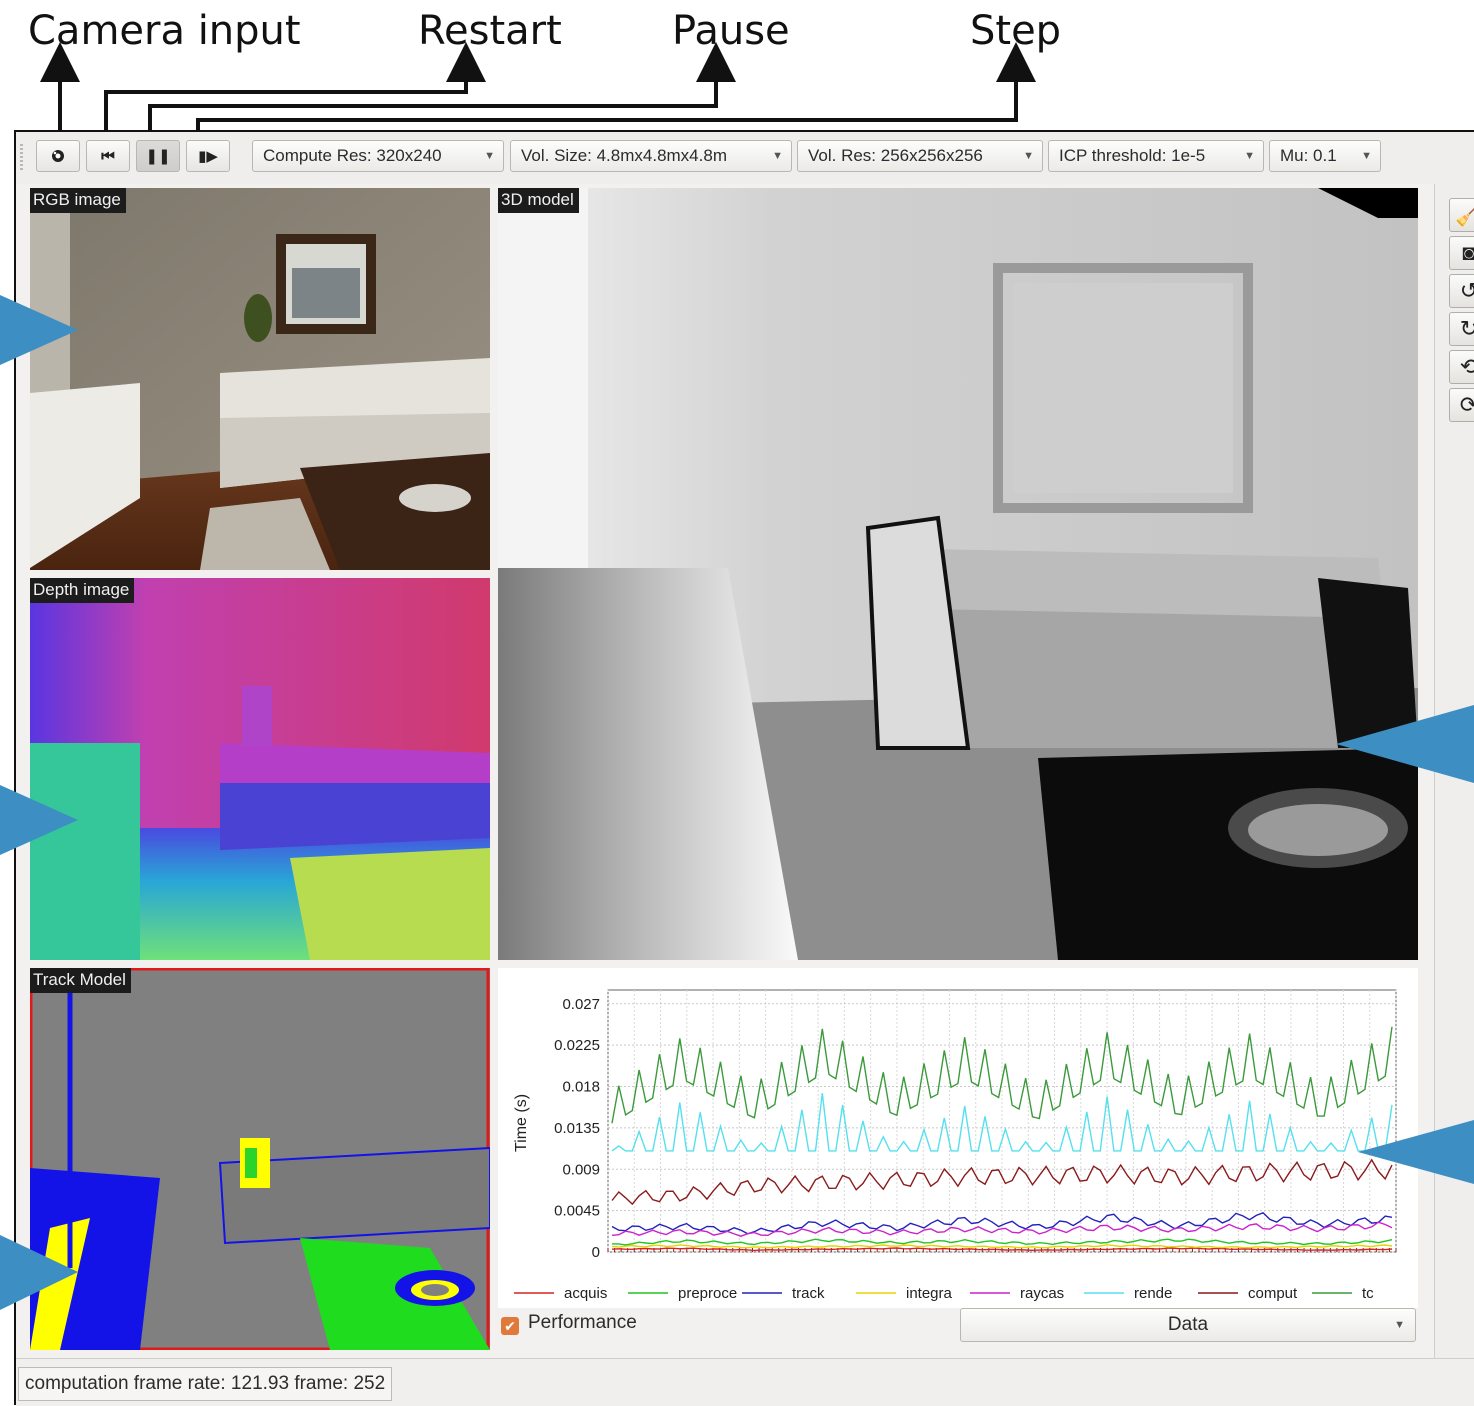 The height and width of the screenshot is (1406, 1474). Describe the element at coordinates (78, 200) in the screenshot. I see `rgb-image-title: RGB image` at that location.